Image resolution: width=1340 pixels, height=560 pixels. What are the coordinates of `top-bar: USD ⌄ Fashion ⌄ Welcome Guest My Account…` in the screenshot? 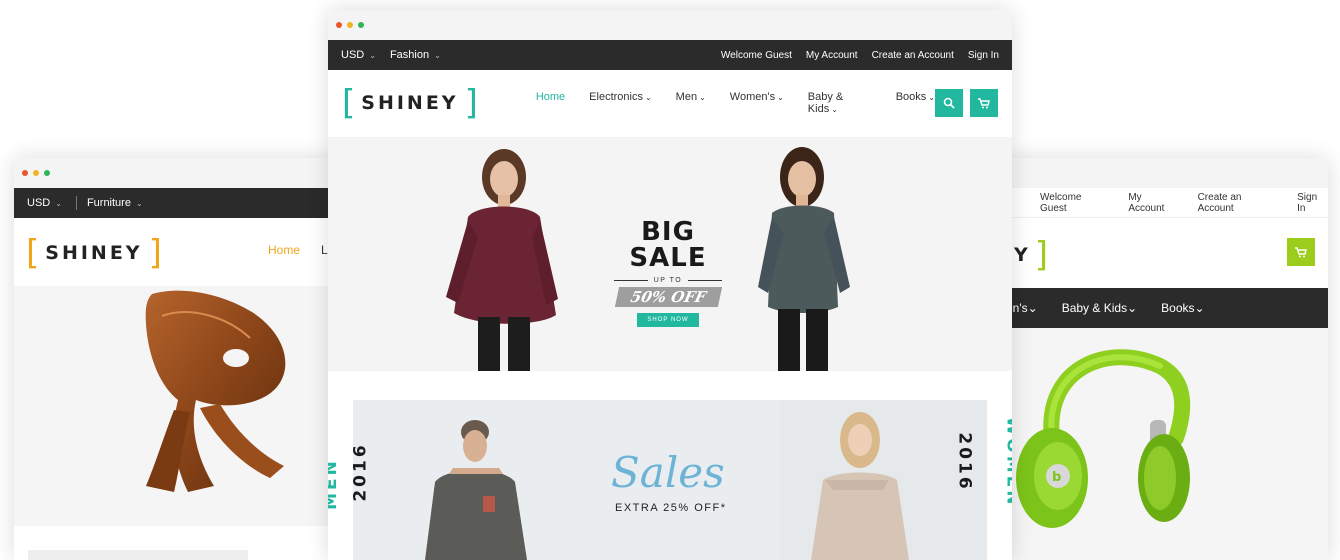 It's located at (670, 55).